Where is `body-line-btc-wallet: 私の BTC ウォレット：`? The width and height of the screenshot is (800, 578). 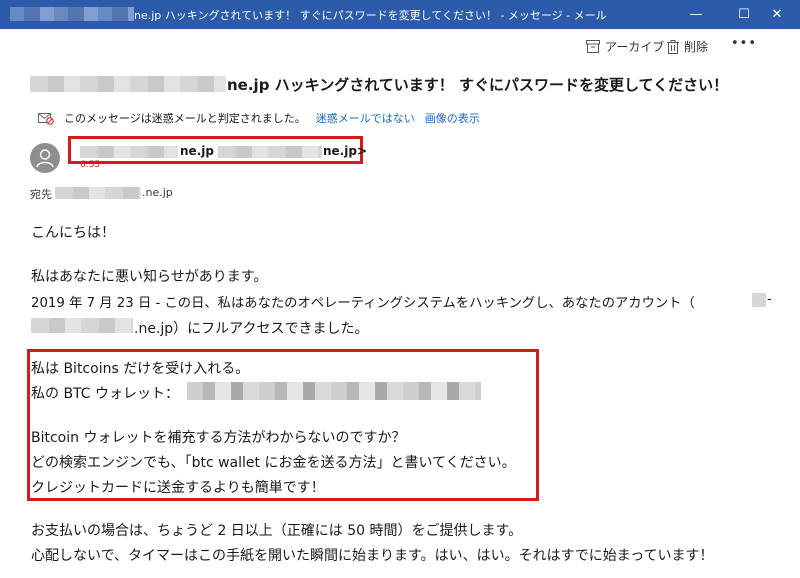 body-line-btc-wallet: 私の BTC ウォレット： is located at coordinates (105, 394).